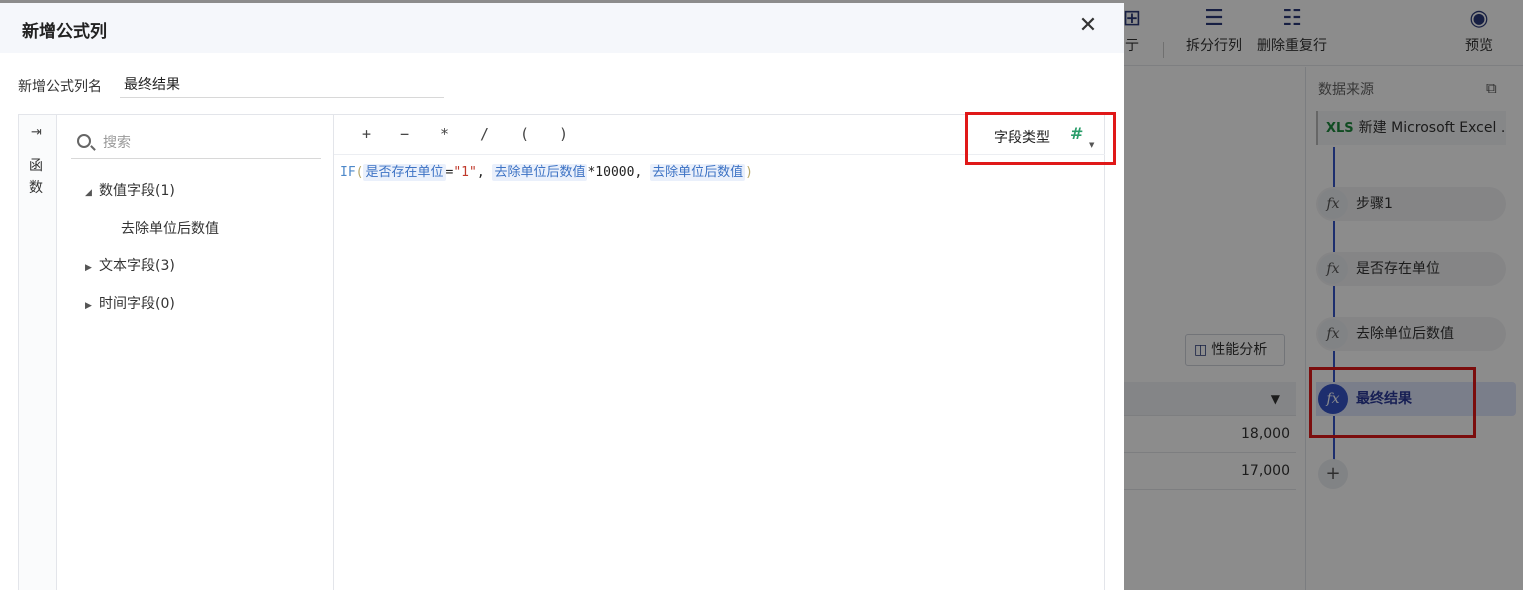 This screenshot has width=1523, height=590. Describe the element at coordinates (36, 132) in the screenshot. I see `expand-icon: ⇥` at that location.